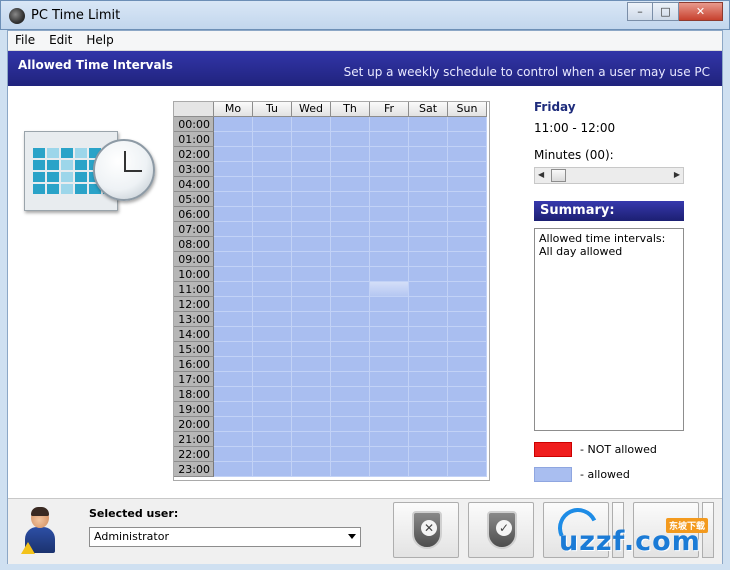 Image resolution: width=730 pixels, height=570 pixels. What do you see at coordinates (640, 11) in the screenshot?
I see `minimize-button: –` at bounding box center [640, 11].